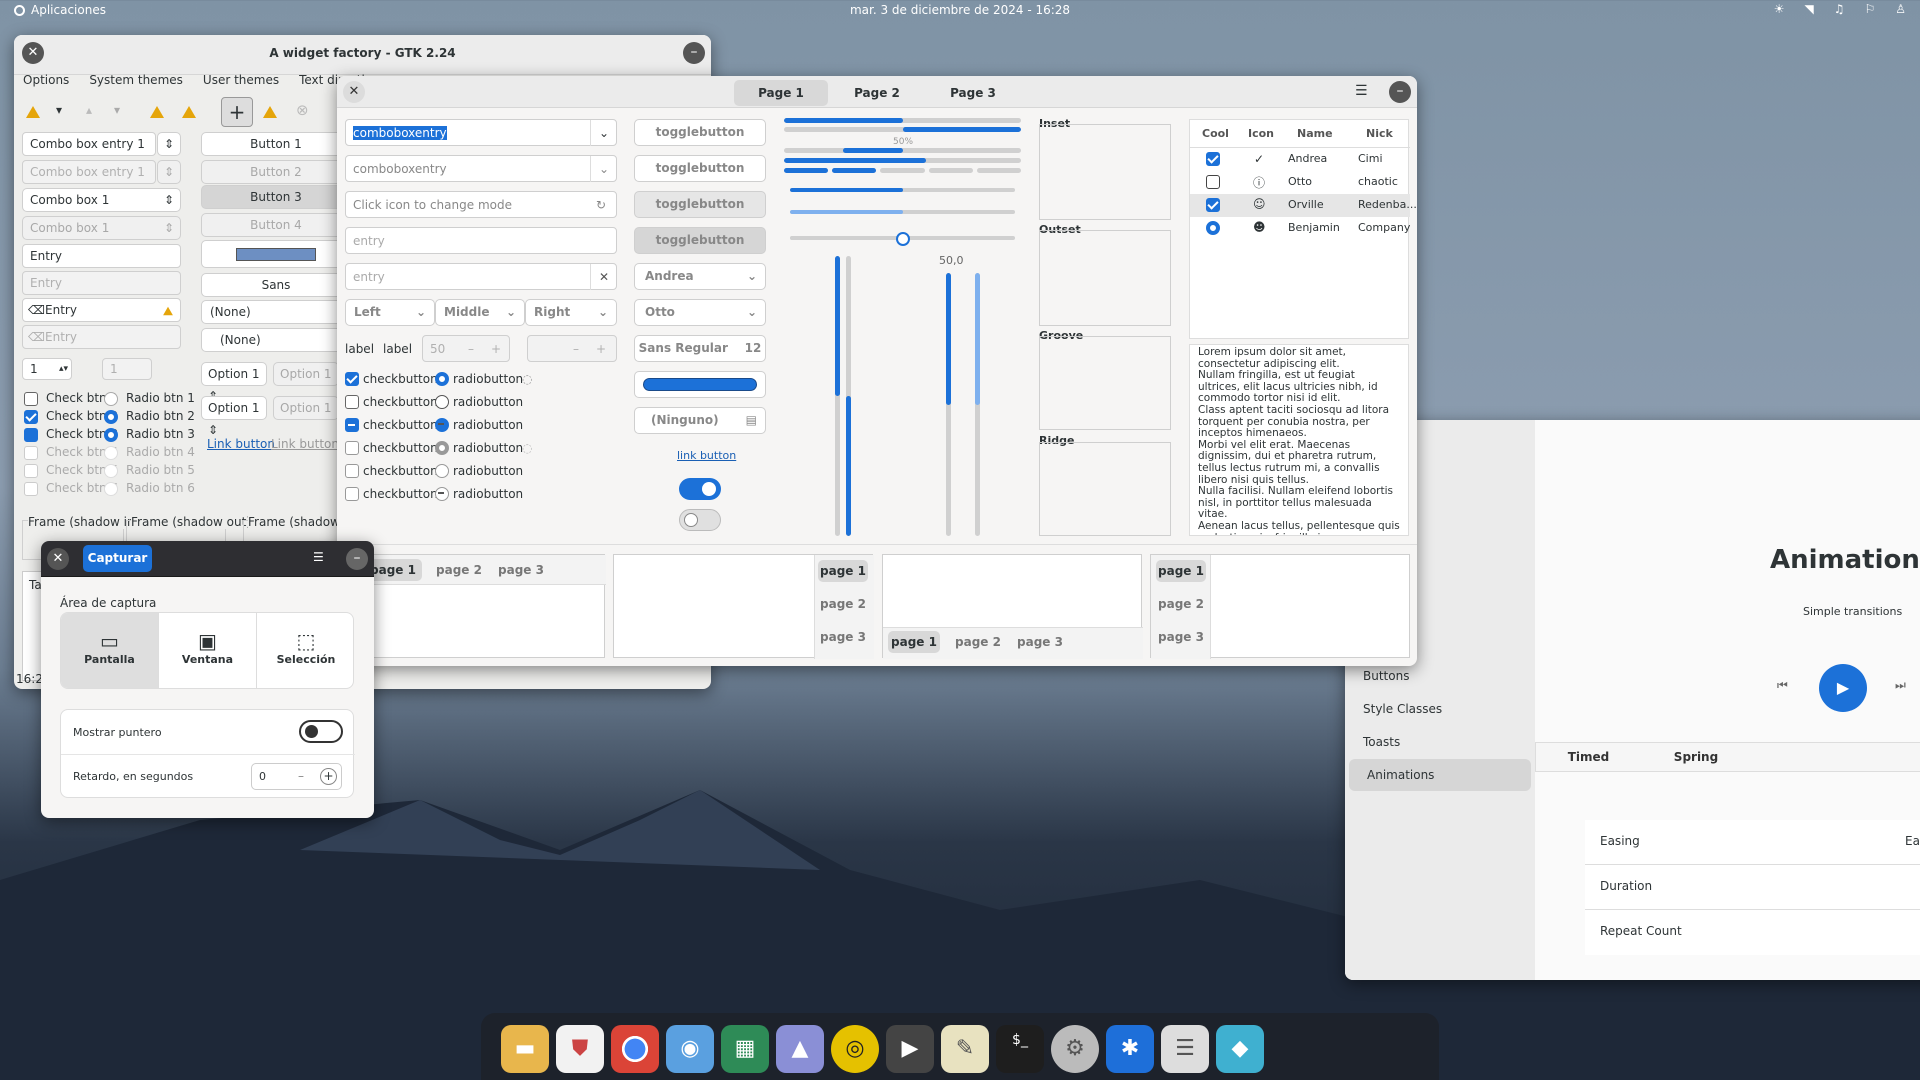 The image size is (1920, 1080). What do you see at coordinates (910, 1049) in the screenshot?
I see `video-icon: ▶` at bounding box center [910, 1049].